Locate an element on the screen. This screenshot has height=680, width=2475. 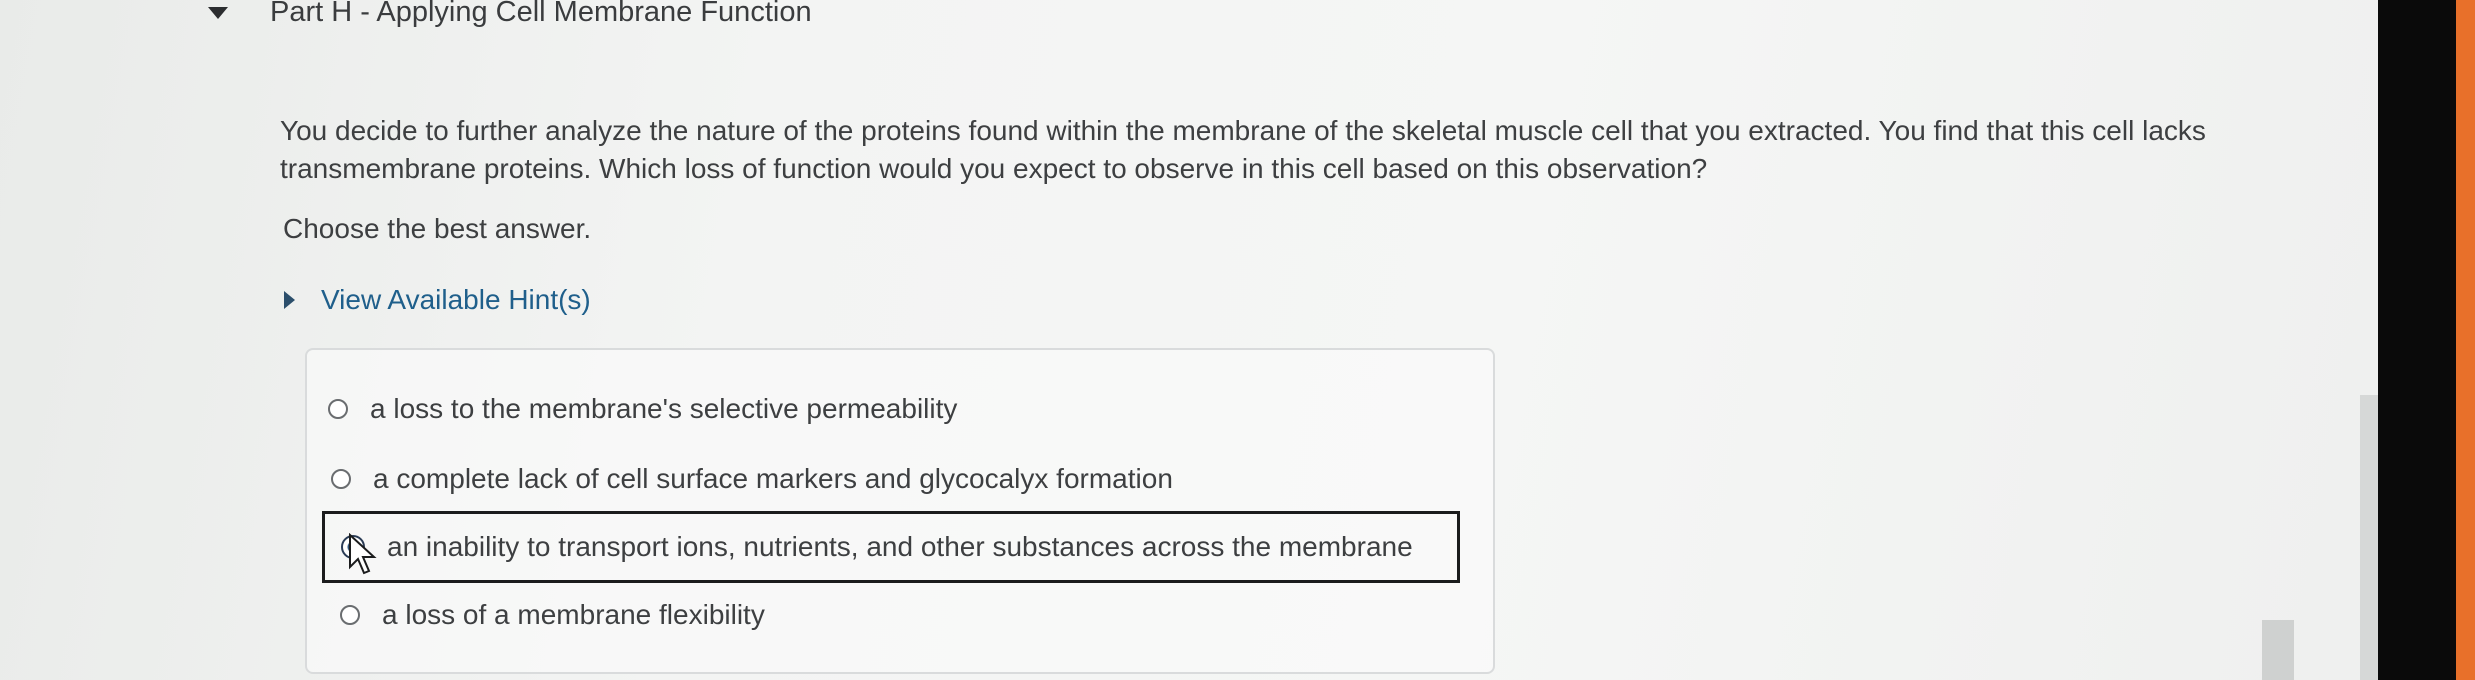
view-hints-link: View Available Hint(s) is located at coordinates (456, 300).